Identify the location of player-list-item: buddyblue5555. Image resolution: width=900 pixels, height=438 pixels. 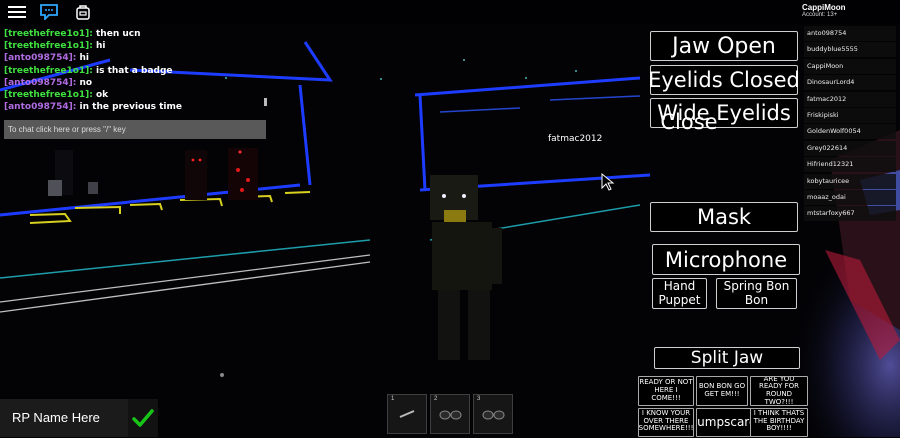
(850, 50).